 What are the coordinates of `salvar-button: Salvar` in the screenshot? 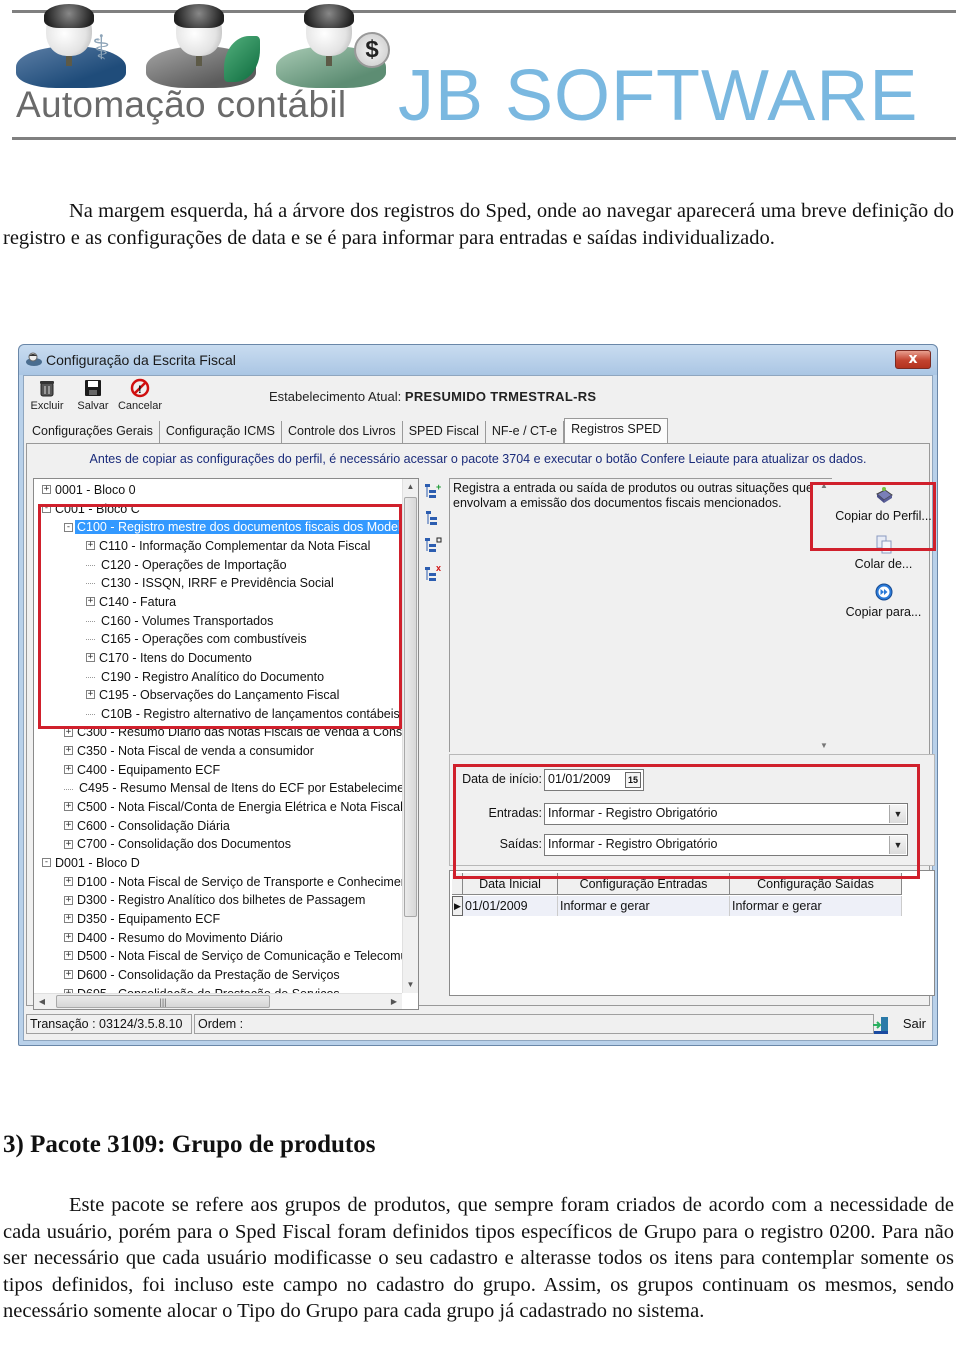 It's located at (93, 395).